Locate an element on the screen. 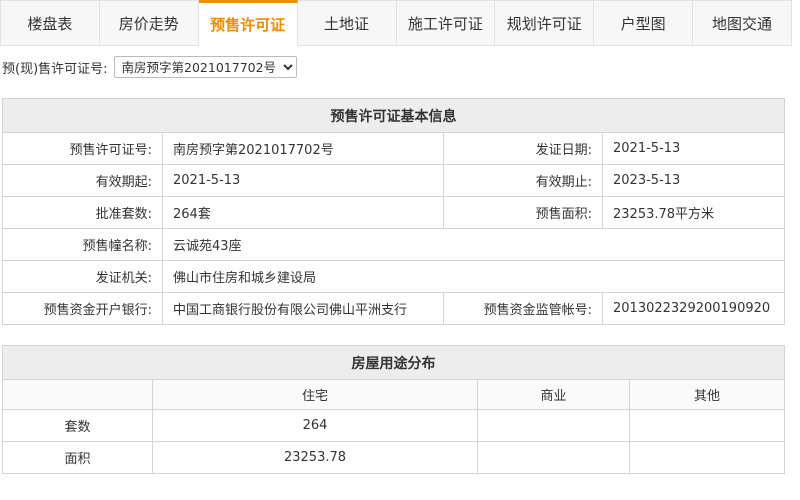 The image size is (800, 500). building-name-value: 云诚苑43座 is located at coordinates (473, 244).